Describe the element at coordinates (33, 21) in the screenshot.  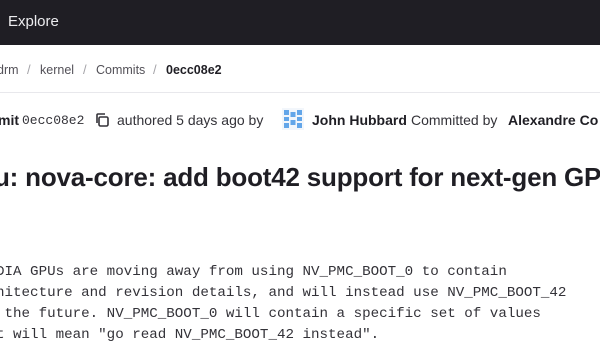
I see `explore-link: Explore` at that location.